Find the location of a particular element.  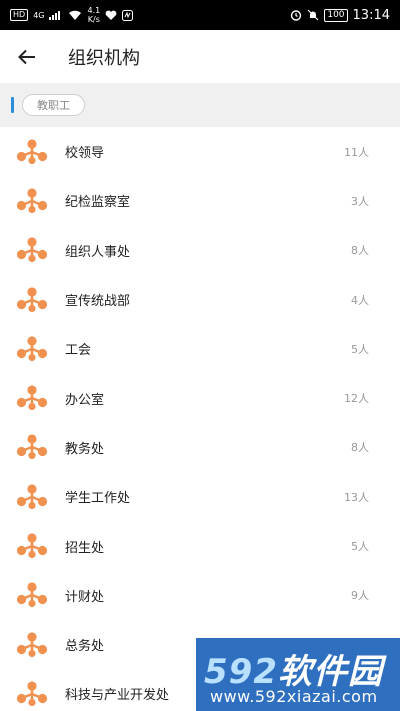

app-header: 组织机构 is located at coordinates (200, 56).